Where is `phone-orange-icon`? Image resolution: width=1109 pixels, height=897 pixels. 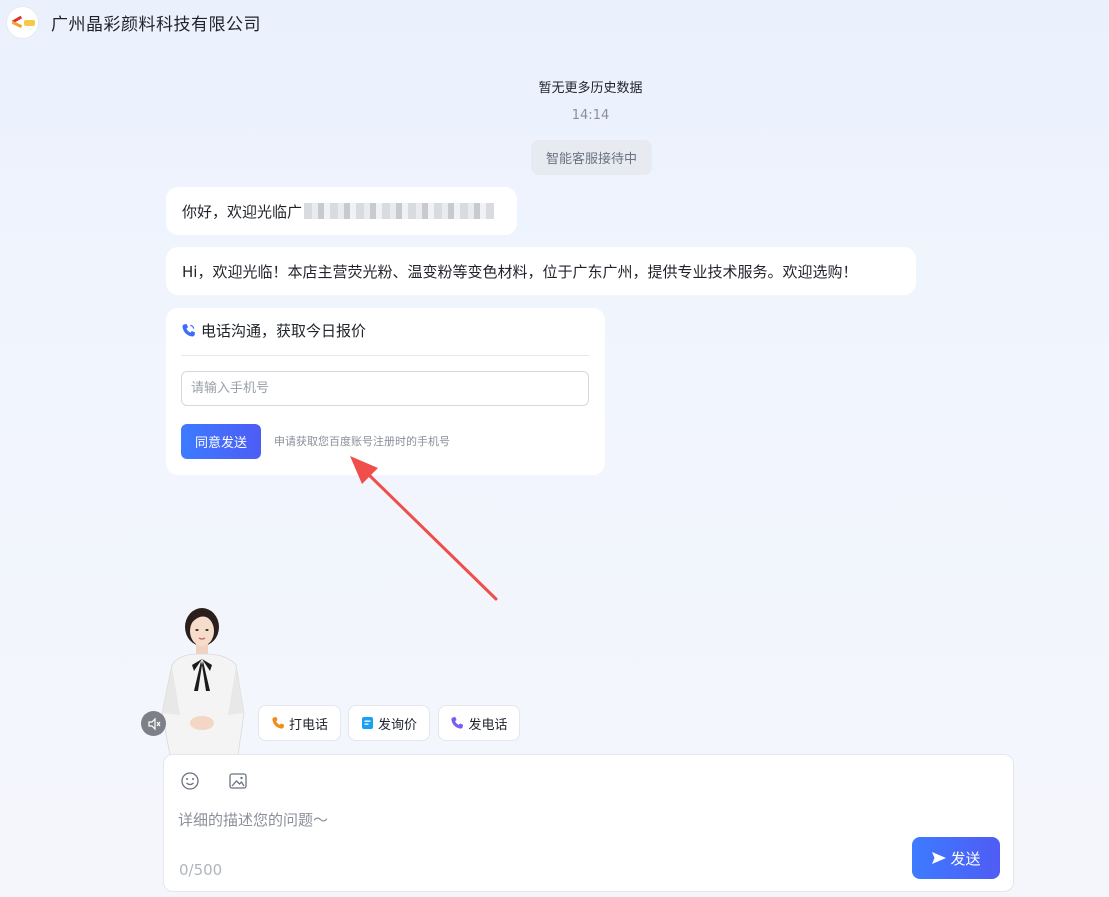 phone-orange-icon is located at coordinates (278, 722).